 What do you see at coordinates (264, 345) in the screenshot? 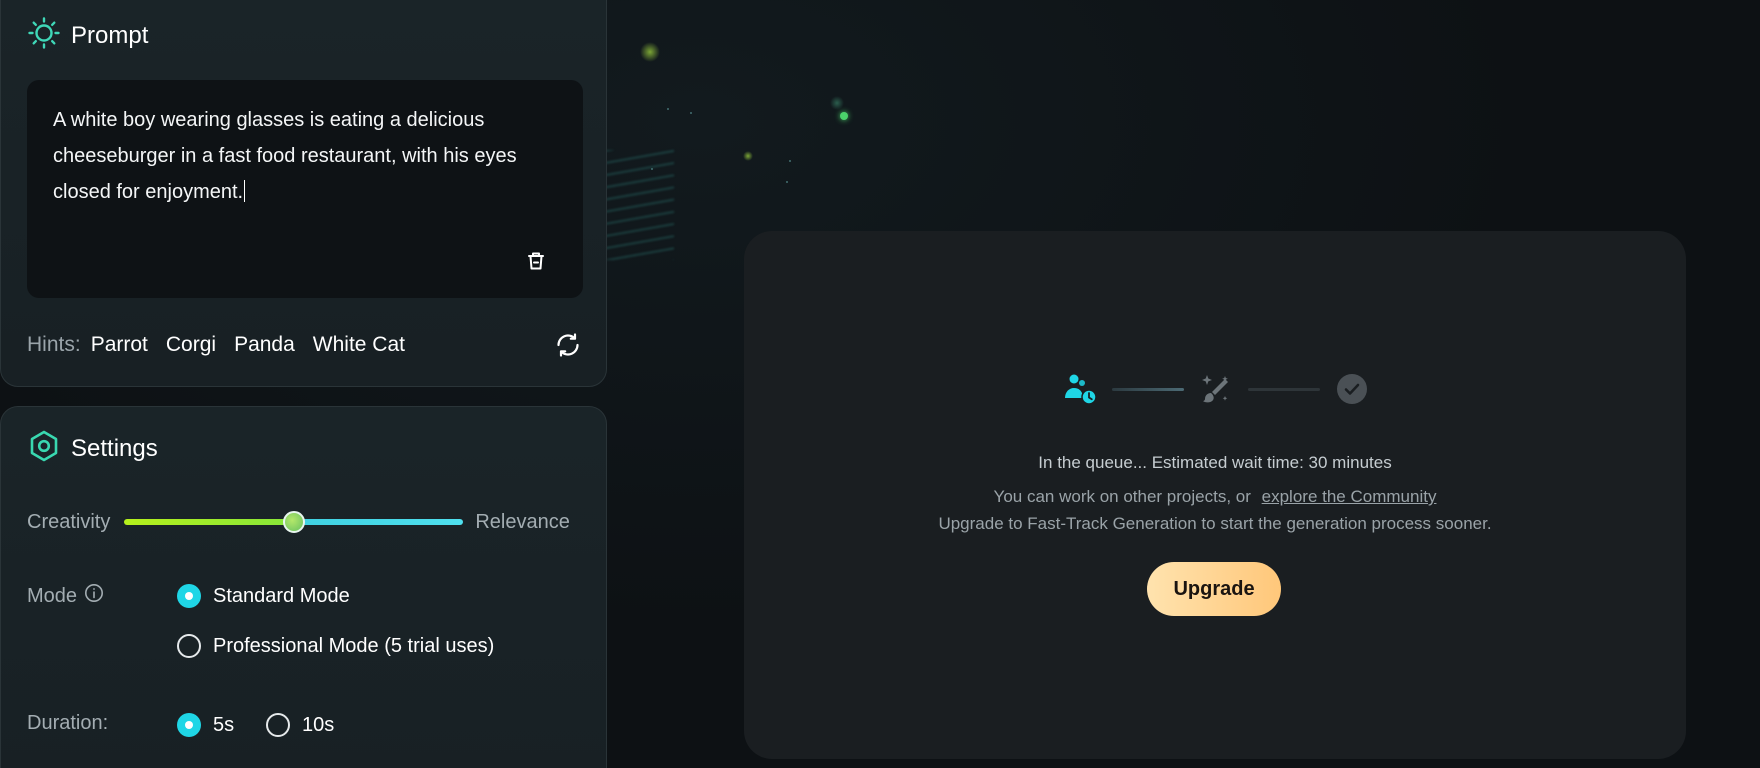
I see `hint-chip: Panda` at bounding box center [264, 345].